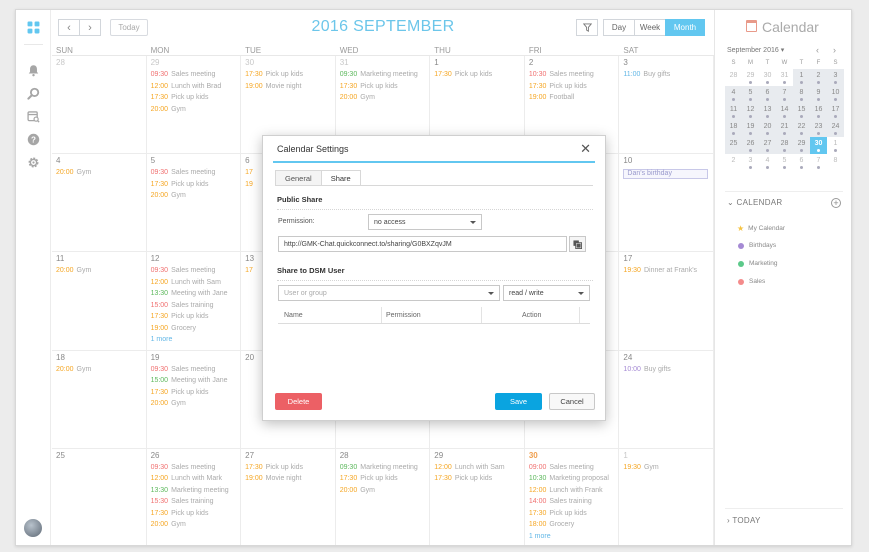 This screenshot has width=869, height=552. I want to click on mini-day: 18, so click(733, 128).